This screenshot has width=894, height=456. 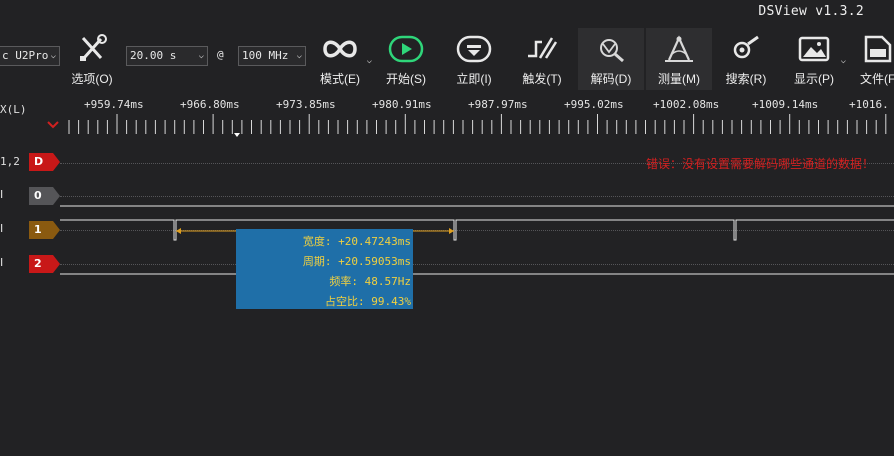 What do you see at coordinates (93, 47) in the screenshot?
I see `wrench-screwdriver-icon` at bounding box center [93, 47].